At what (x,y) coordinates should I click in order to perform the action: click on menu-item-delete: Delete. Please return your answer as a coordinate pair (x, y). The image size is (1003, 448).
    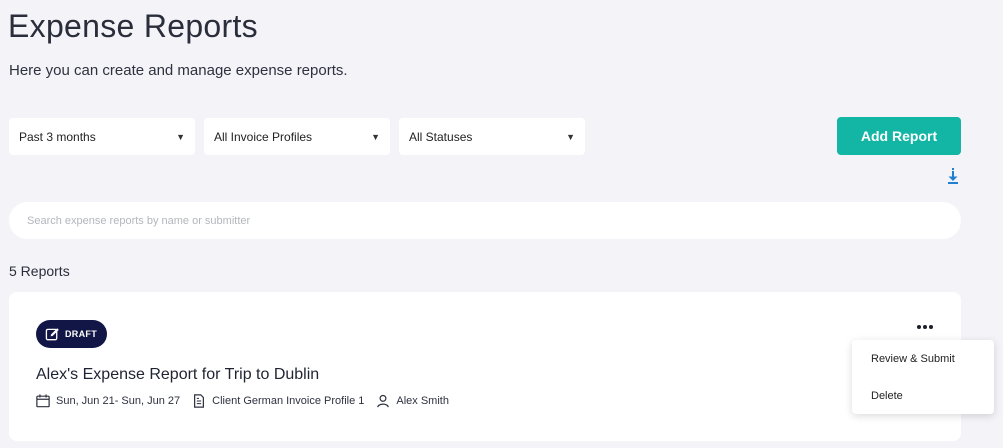
    Looking at the image, I should click on (923, 396).